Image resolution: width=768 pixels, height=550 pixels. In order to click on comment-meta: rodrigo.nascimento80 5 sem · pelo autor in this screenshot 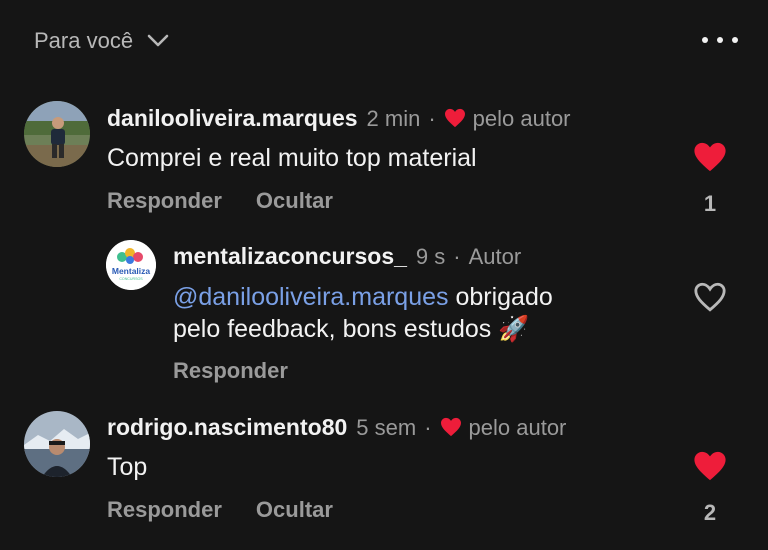, I will do `click(336, 427)`.